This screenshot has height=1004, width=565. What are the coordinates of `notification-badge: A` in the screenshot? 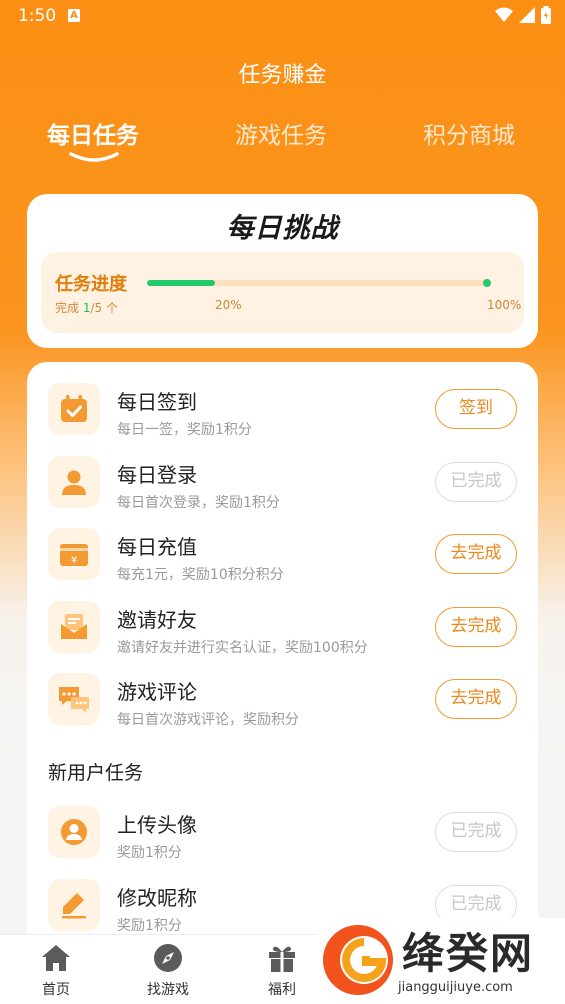 It's located at (74, 15).